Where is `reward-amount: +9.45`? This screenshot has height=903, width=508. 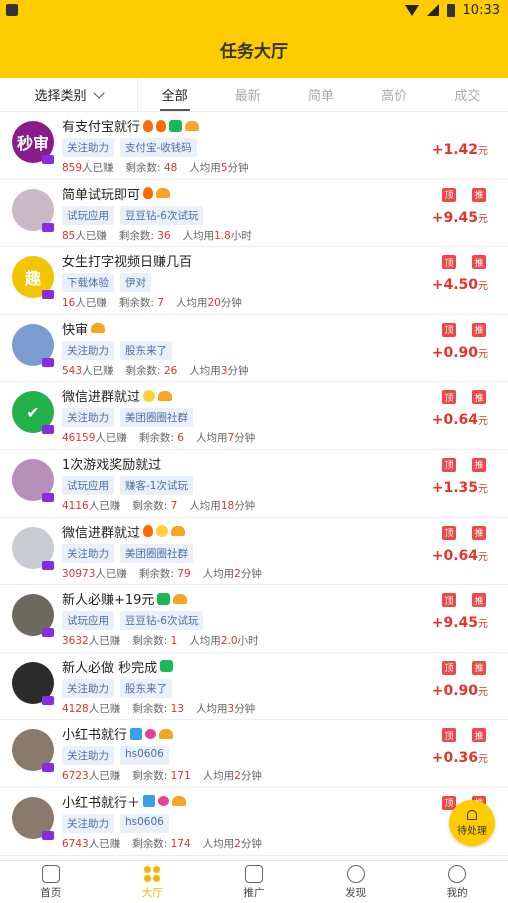 reward-amount: +9.45 is located at coordinates (454, 217).